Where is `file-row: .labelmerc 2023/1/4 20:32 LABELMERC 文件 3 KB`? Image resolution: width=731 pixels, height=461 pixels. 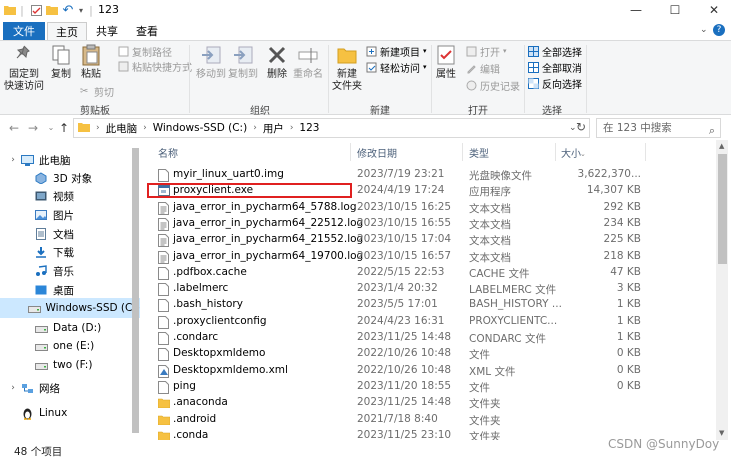 file-row: .labelmerc 2023/1/4 20:32 LABELMERC 文件 3 KB is located at coordinates (427, 289).